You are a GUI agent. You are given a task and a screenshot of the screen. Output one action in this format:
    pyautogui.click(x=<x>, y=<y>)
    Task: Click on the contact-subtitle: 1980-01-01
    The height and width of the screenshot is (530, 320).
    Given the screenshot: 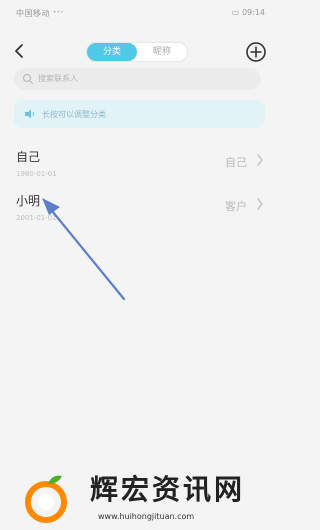 What is the action you would take?
    pyautogui.click(x=36, y=174)
    